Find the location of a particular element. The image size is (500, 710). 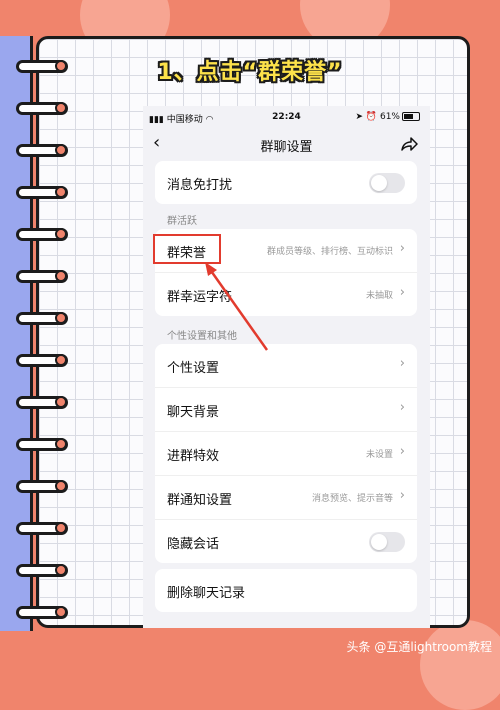

mute-row: 消息免打扰 is located at coordinates (286, 182).